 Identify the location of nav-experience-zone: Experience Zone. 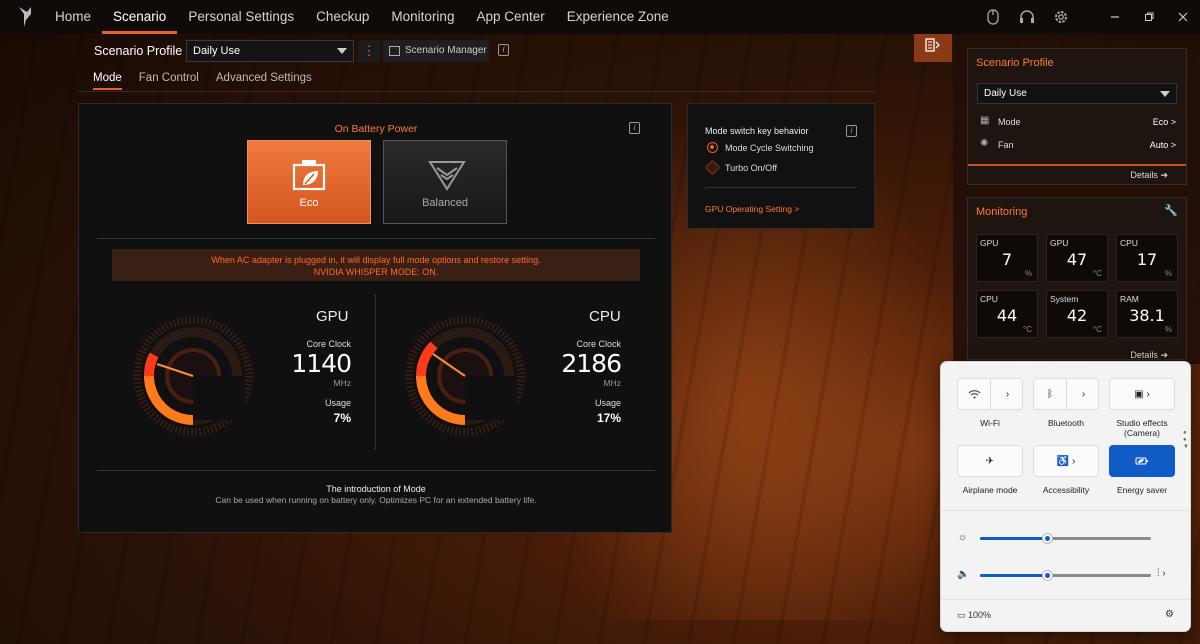
(618, 17).